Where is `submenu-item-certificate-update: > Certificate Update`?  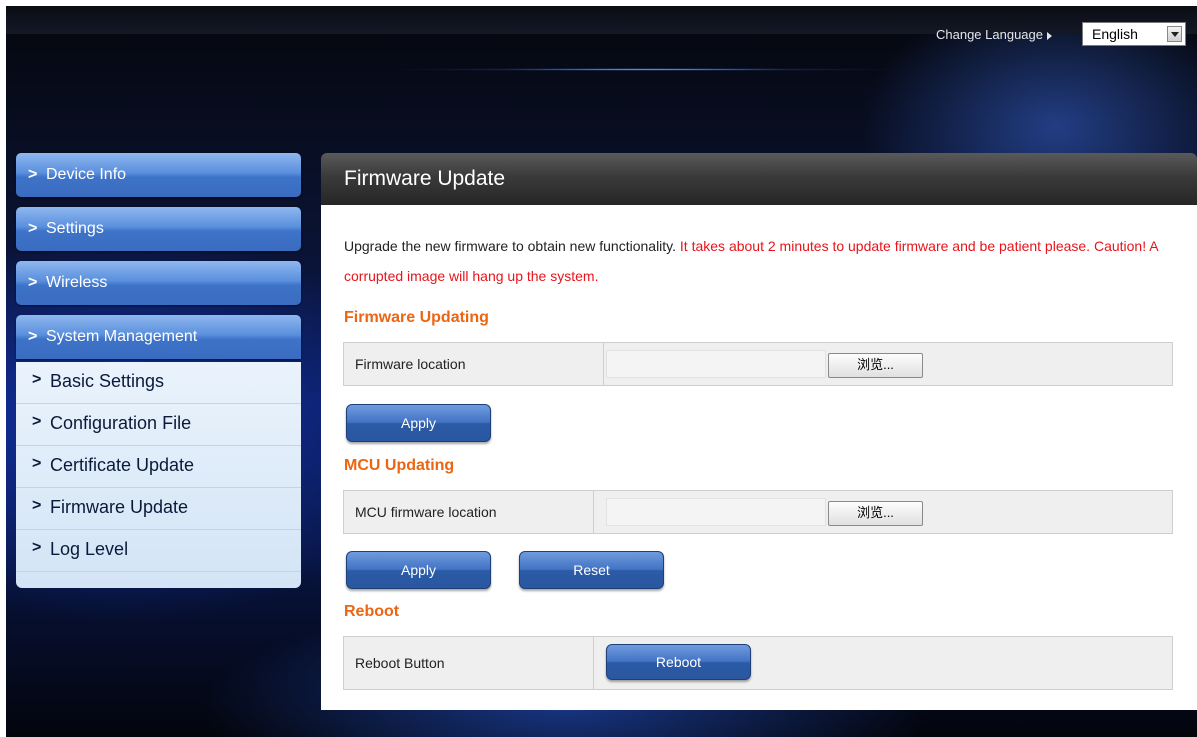
submenu-item-certificate-update: > Certificate Update is located at coordinates (158, 467).